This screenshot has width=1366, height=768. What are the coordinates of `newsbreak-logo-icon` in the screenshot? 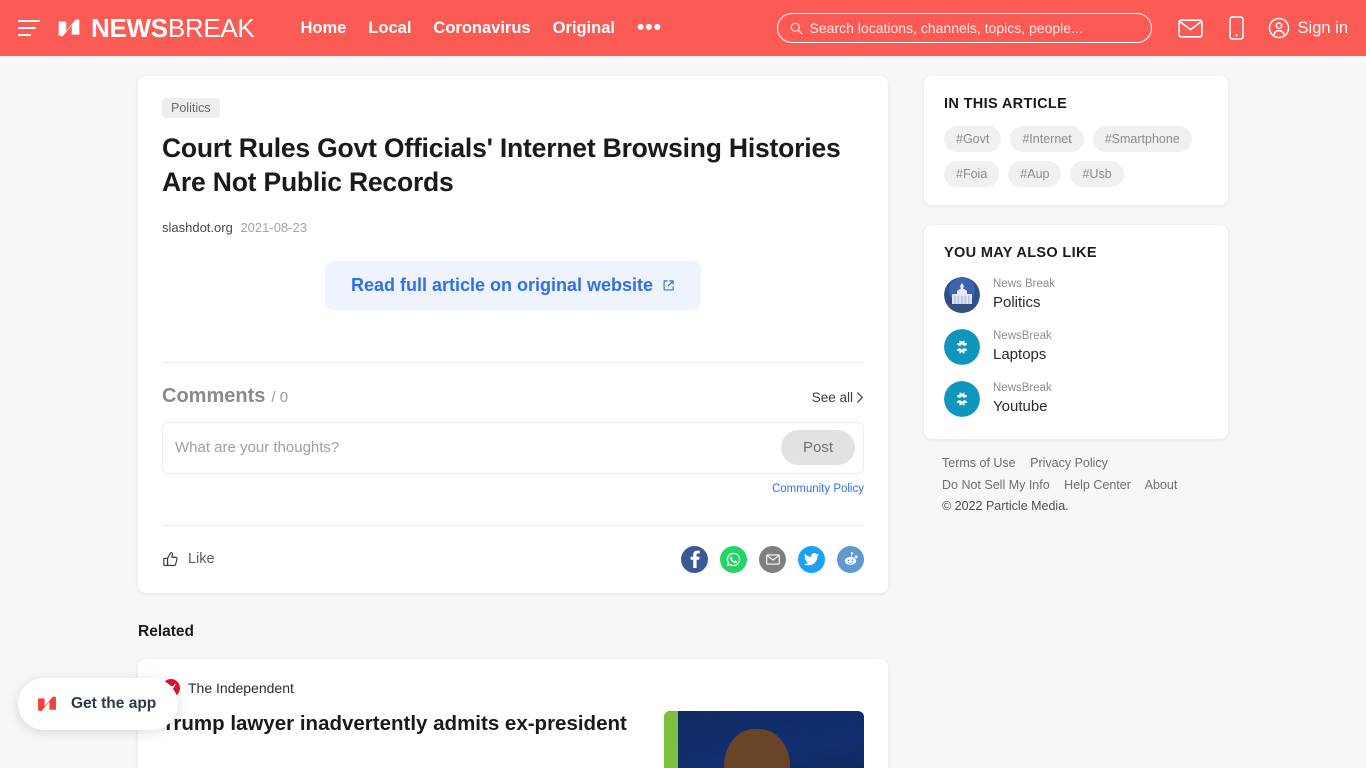 It's located at (47, 704).